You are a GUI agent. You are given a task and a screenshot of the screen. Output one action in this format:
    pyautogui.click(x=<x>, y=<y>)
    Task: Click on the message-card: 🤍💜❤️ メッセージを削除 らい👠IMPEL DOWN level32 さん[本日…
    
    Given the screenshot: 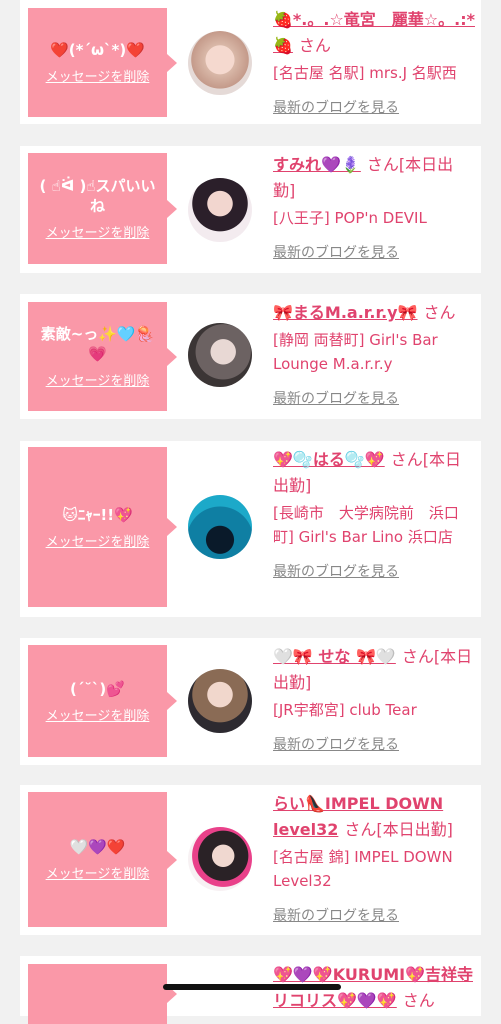 What is the action you would take?
    pyautogui.click(x=250, y=860)
    